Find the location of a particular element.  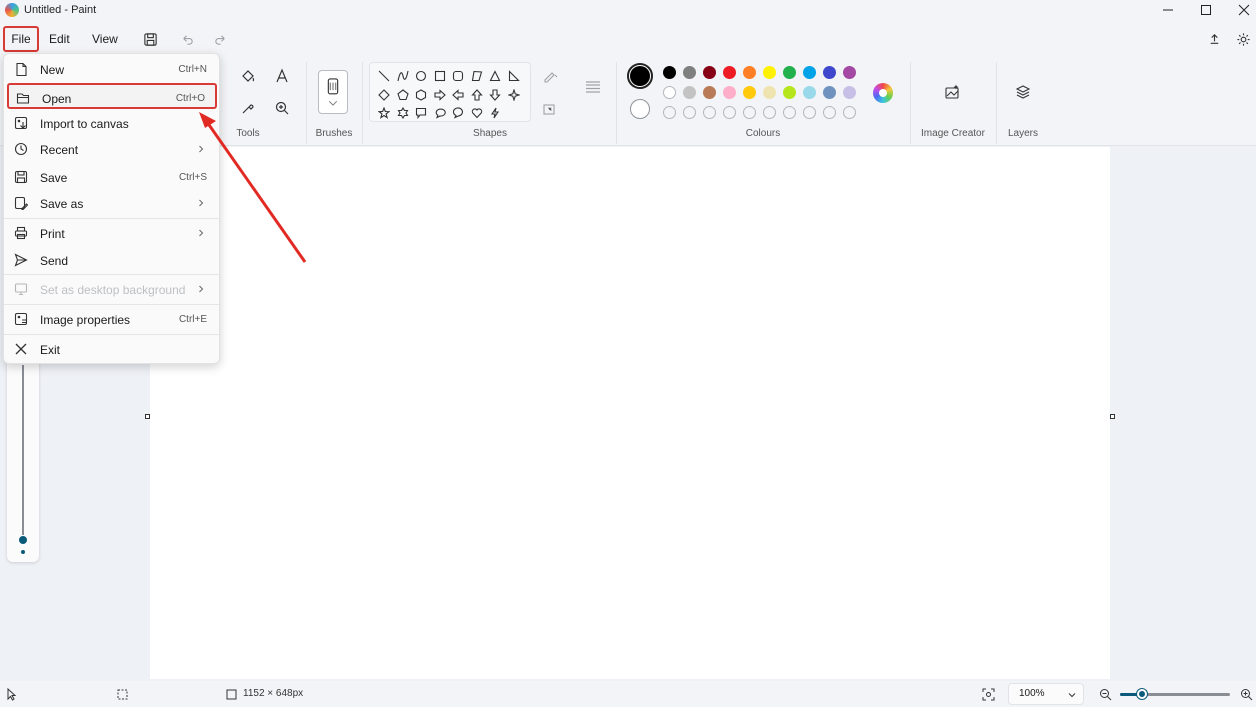

heart-shape-icon is located at coordinates (477, 113).